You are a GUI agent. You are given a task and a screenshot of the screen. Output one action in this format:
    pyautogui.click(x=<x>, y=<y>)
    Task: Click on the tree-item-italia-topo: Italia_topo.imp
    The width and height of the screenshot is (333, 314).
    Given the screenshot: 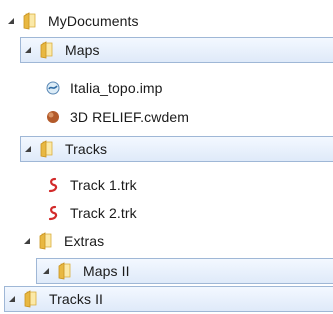 What is the action you would take?
    pyautogui.click(x=169, y=88)
    